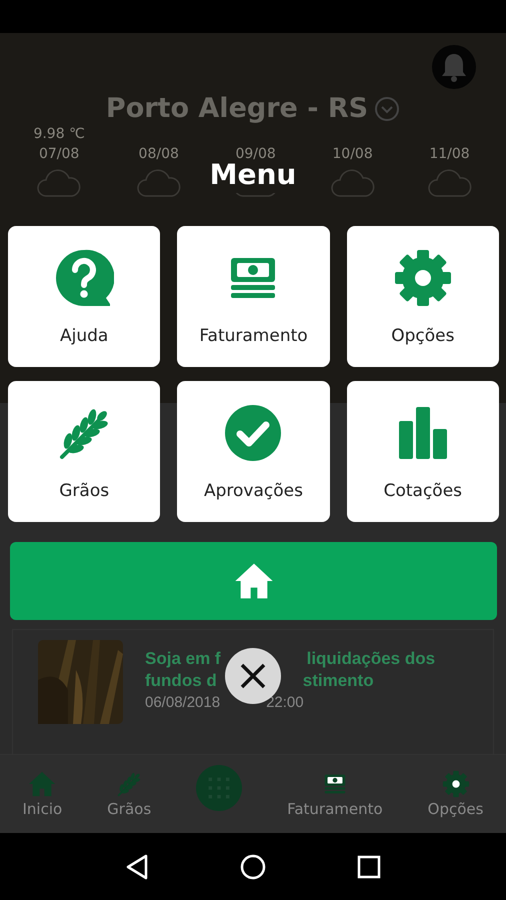  Describe the element at coordinates (335, 794) in the screenshot. I see `nav-tab: Faturamento` at that location.